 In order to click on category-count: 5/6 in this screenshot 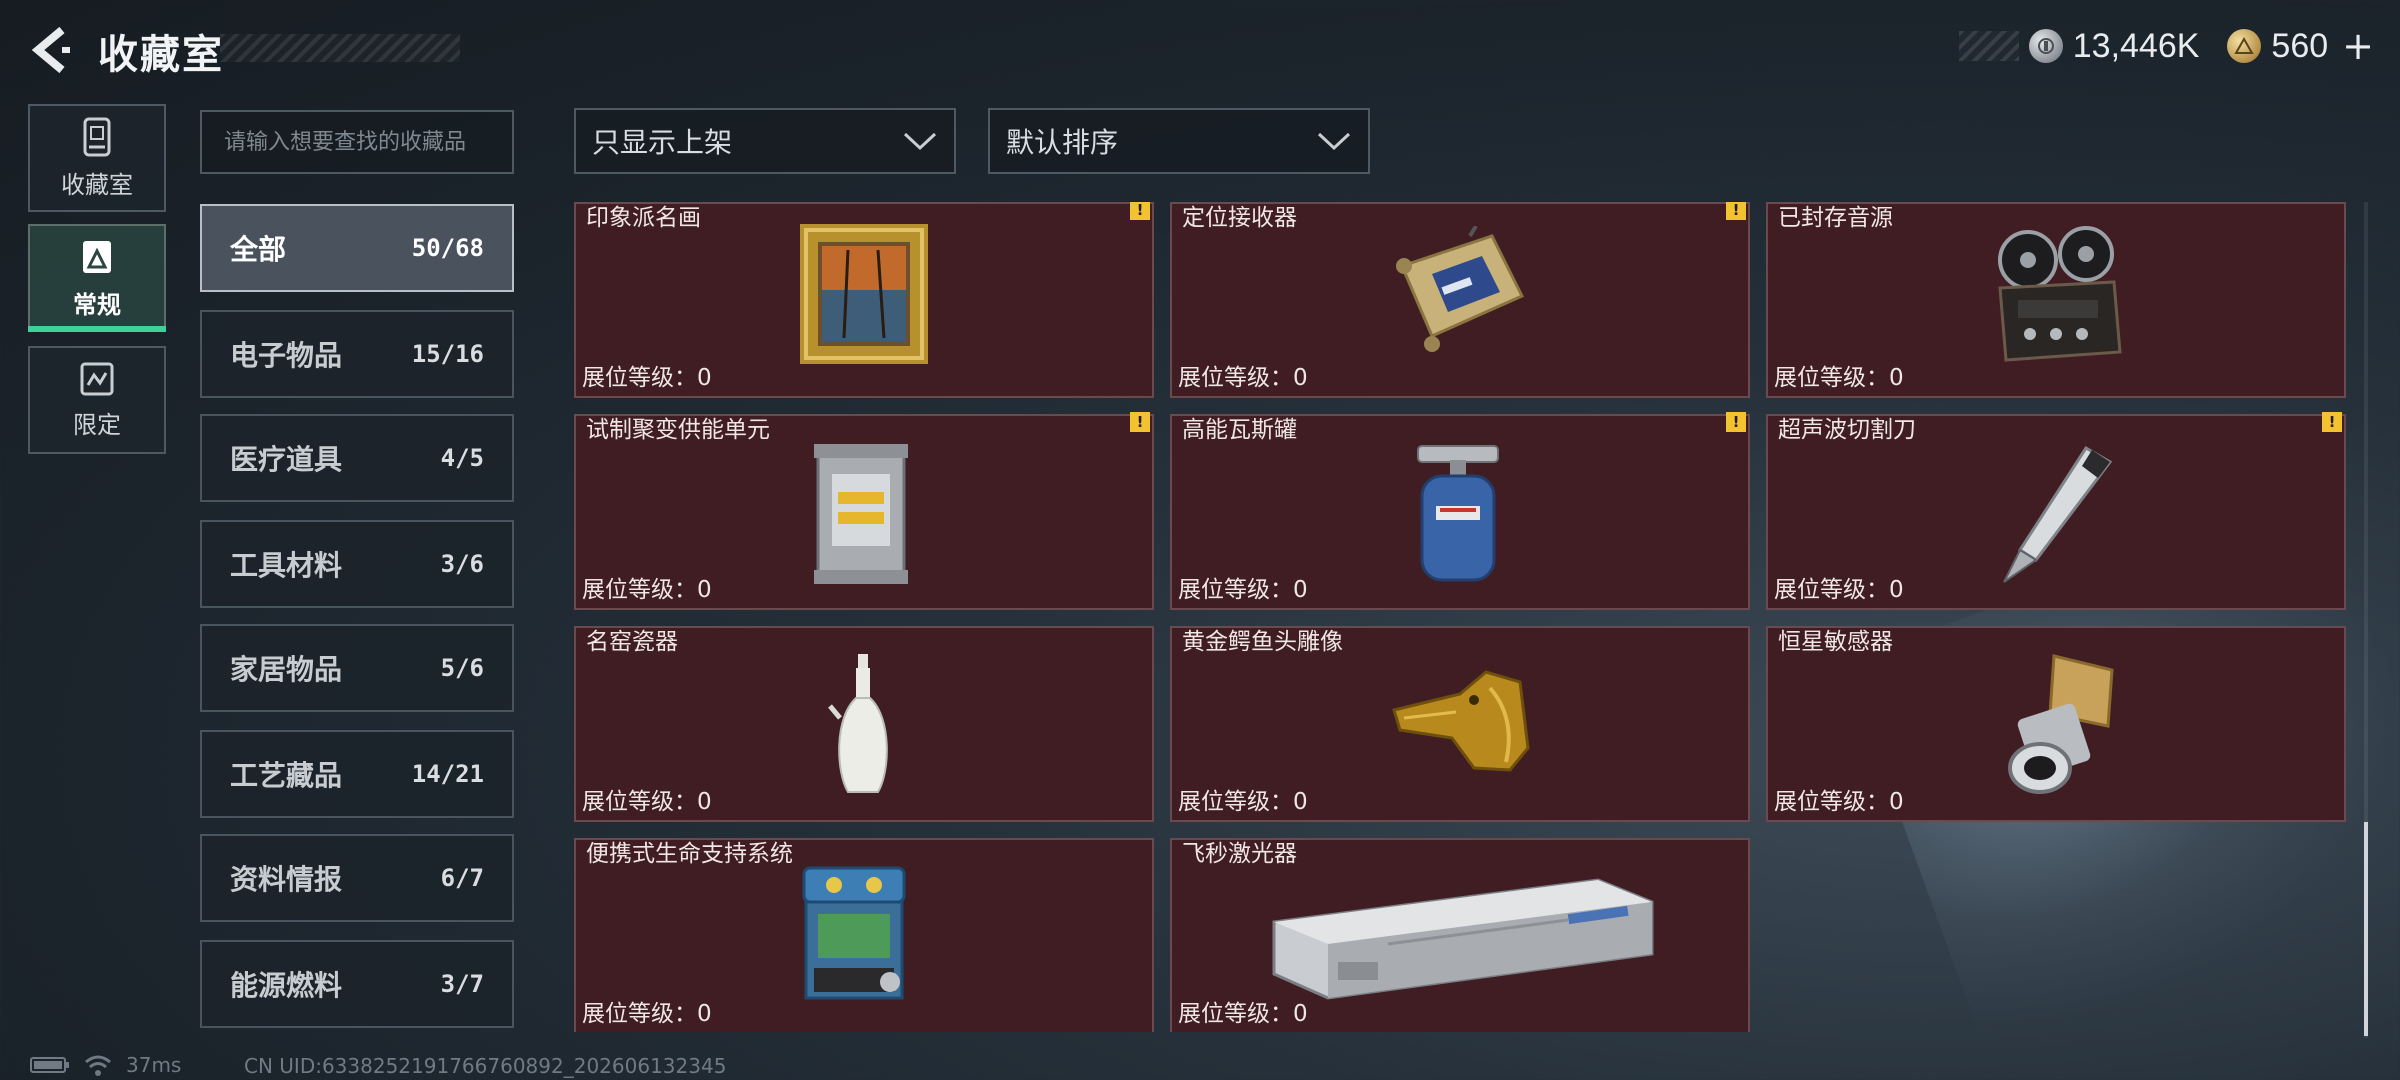, I will do `click(462, 668)`.